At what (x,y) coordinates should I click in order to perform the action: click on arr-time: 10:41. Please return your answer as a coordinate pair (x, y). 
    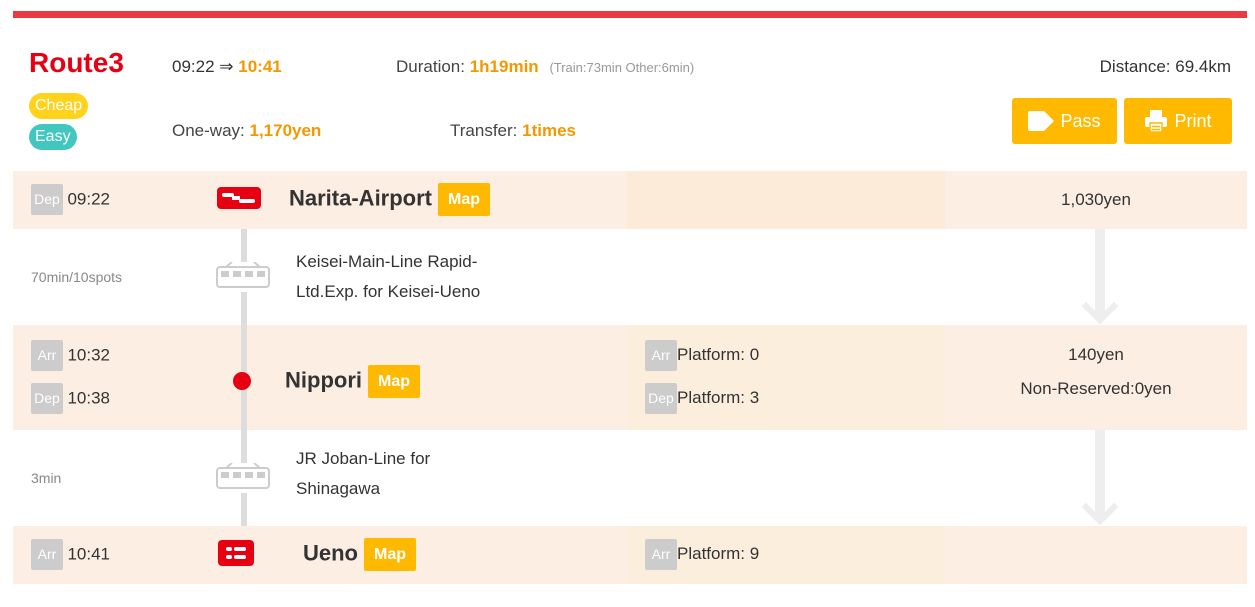
    Looking at the image, I should click on (260, 66).